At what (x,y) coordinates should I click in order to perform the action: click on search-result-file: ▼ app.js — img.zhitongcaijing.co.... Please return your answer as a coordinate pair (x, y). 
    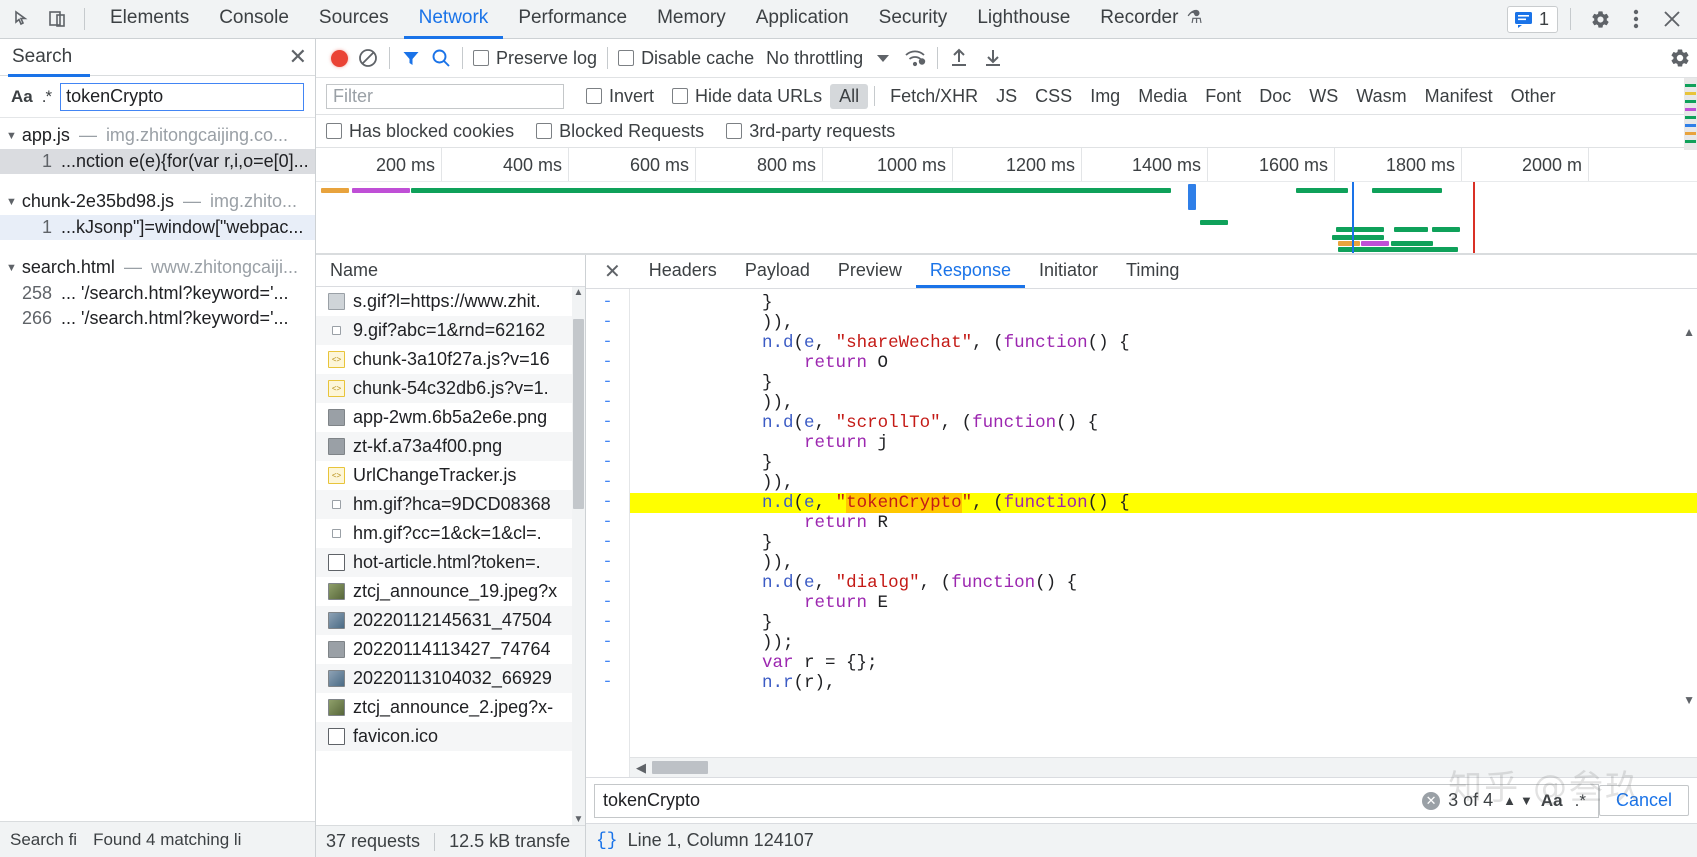
    Looking at the image, I should click on (157, 135).